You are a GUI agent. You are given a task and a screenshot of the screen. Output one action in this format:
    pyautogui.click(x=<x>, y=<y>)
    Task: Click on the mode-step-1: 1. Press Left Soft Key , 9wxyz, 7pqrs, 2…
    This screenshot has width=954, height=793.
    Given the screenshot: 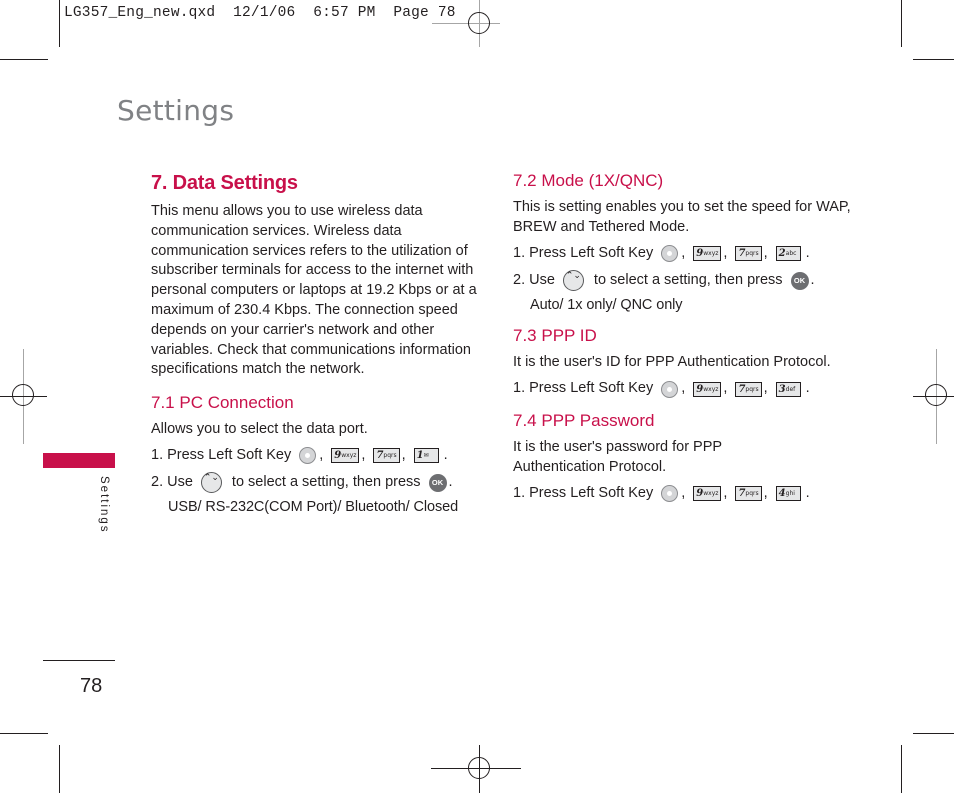 What is the action you would take?
    pyautogui.click(x=683, y=254)
    